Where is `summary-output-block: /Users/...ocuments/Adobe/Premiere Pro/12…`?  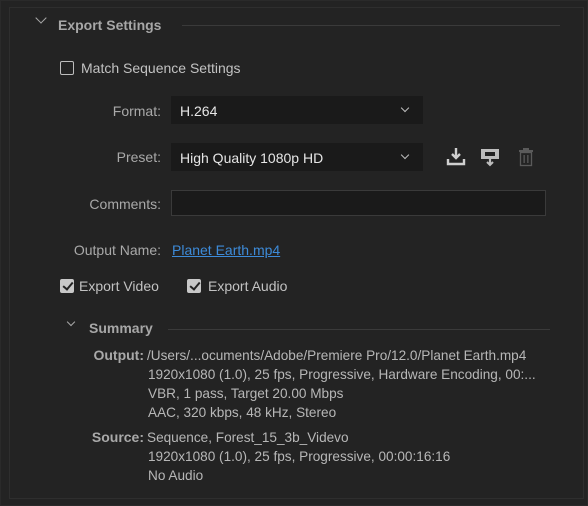
summary-output-block: /Users/...ocuments/Adobe/Premiere Pro/12… is located at coordinates (341, 384).